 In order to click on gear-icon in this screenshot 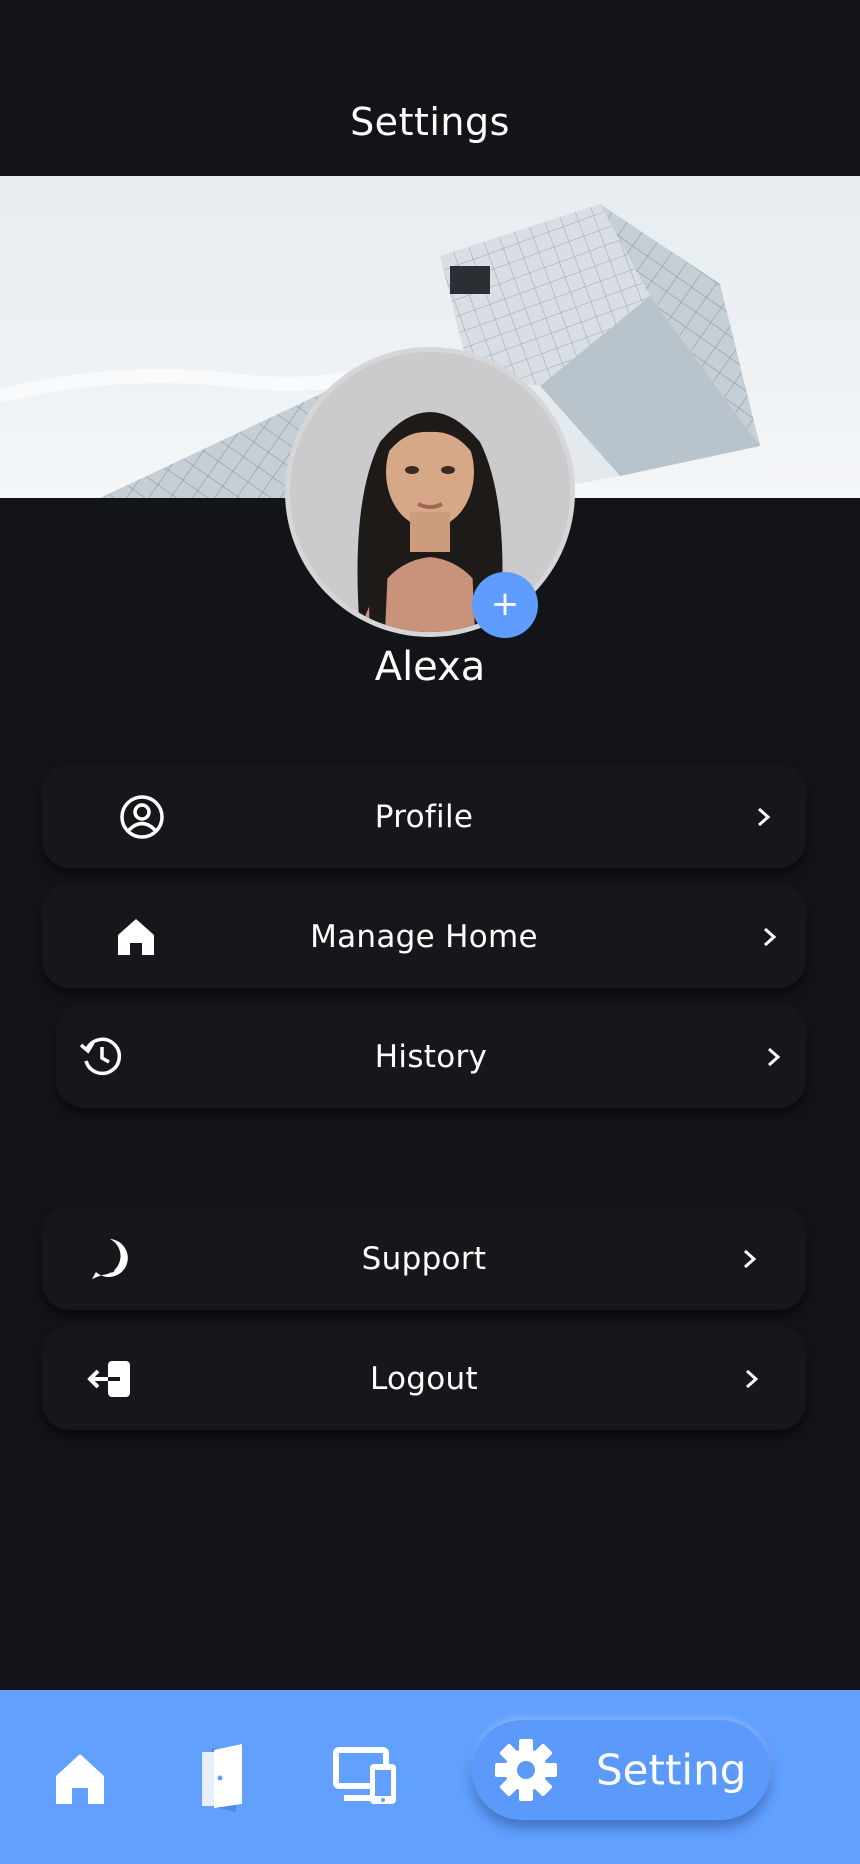, I will do `click(526, 1770)`.